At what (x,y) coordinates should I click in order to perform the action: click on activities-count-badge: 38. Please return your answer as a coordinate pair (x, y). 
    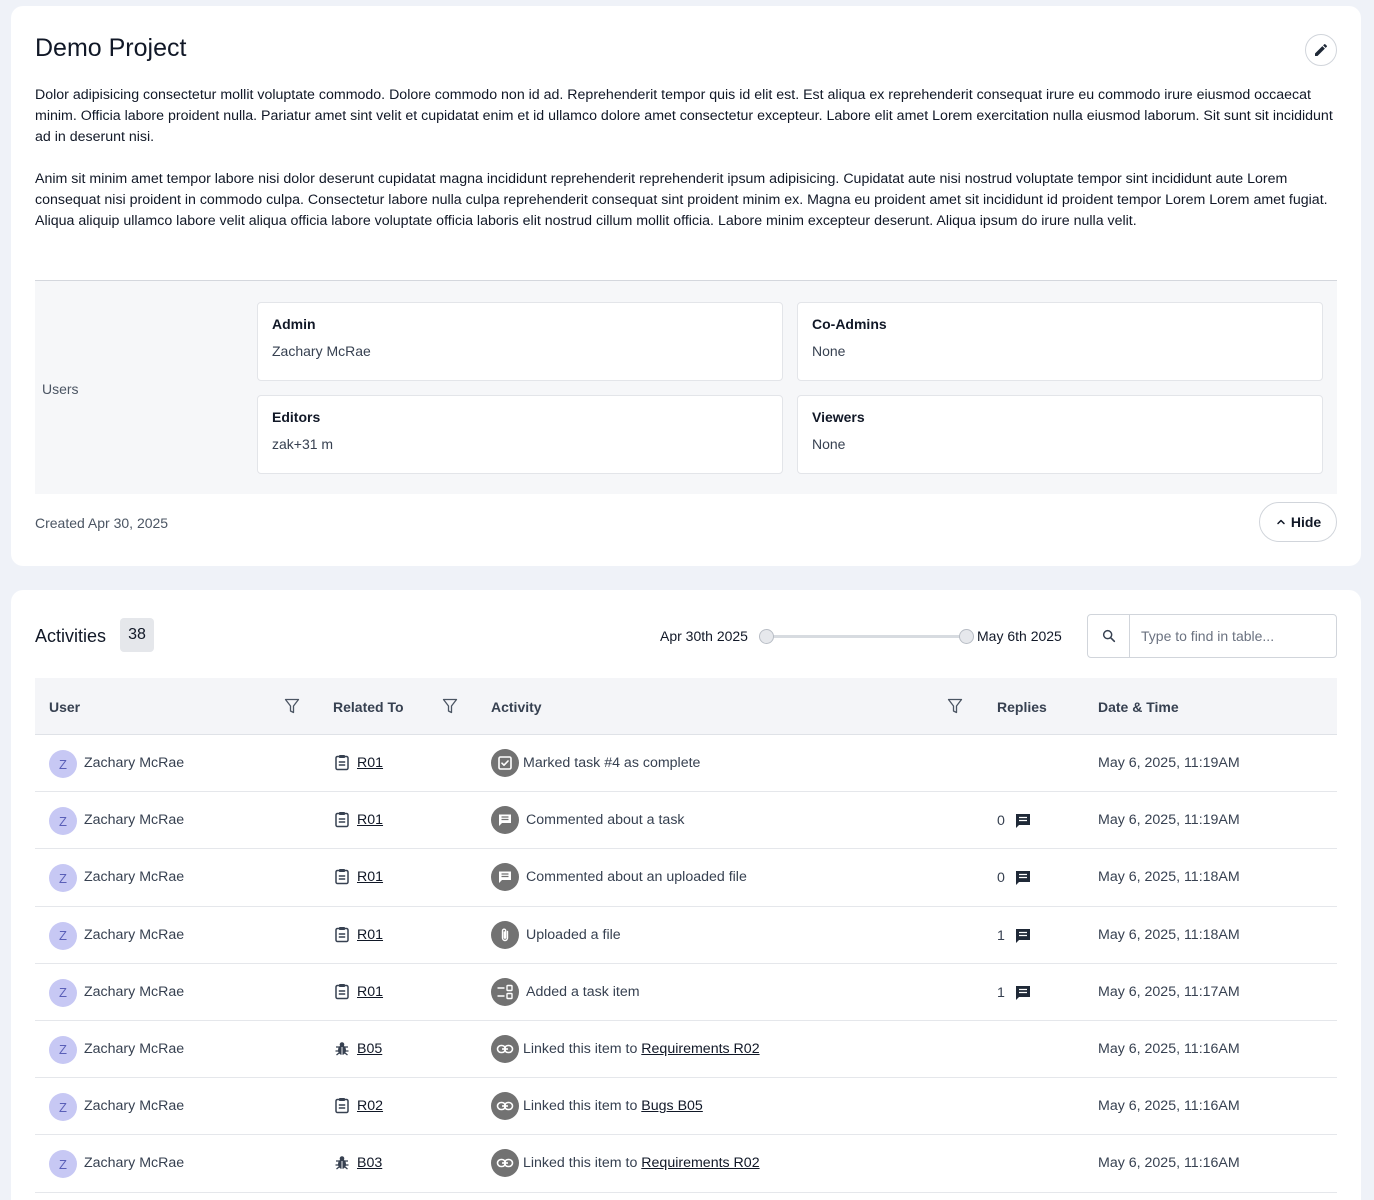
    Looking at the image, I should click on (137, 635).